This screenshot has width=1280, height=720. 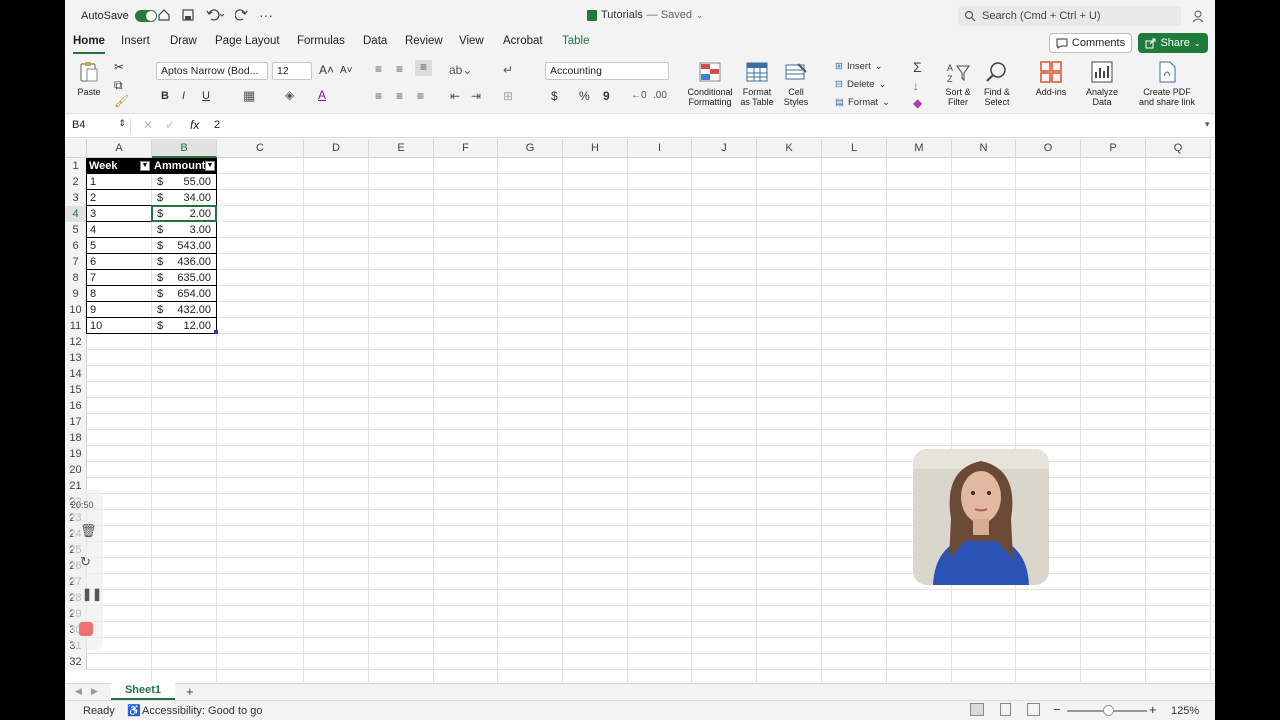 What do you see at coordinates (466, 148) in the screenshot?
I see `column-header-f: F` at bounding box center [466, 148].